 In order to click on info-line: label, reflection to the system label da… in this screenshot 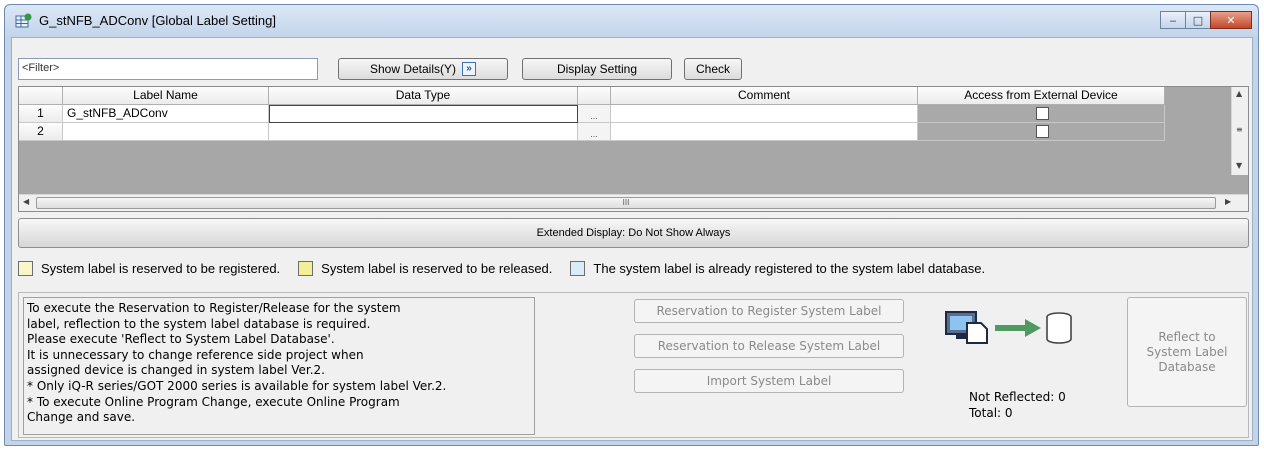, I will do `click(199, 323)`.